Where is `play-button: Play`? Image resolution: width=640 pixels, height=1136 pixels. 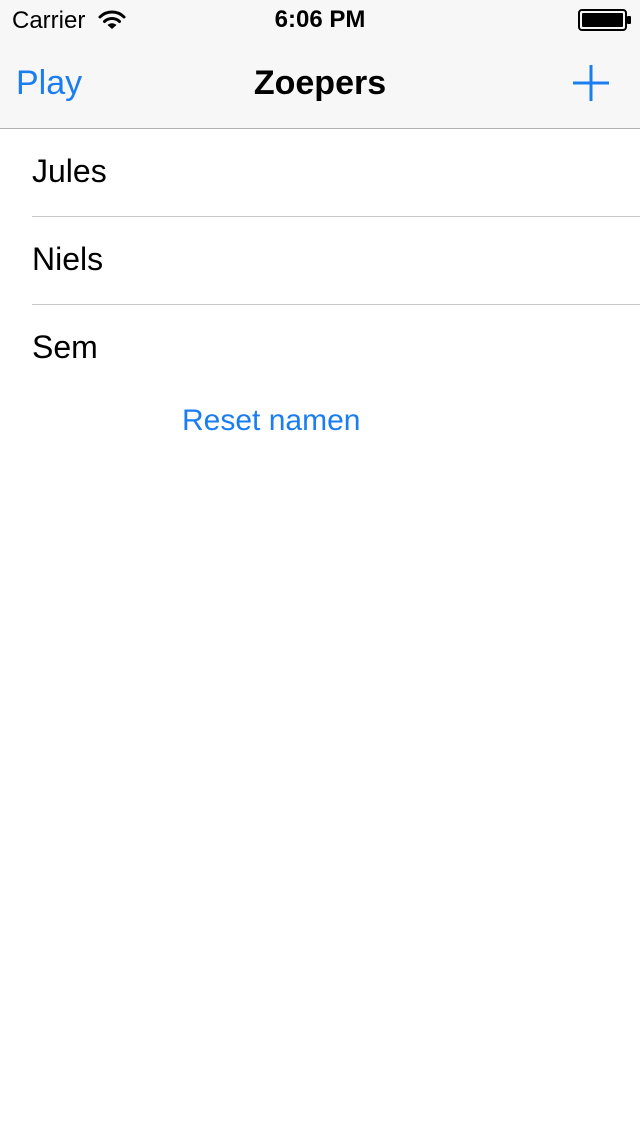
play-button: Play is located at coordinates (49, 83).